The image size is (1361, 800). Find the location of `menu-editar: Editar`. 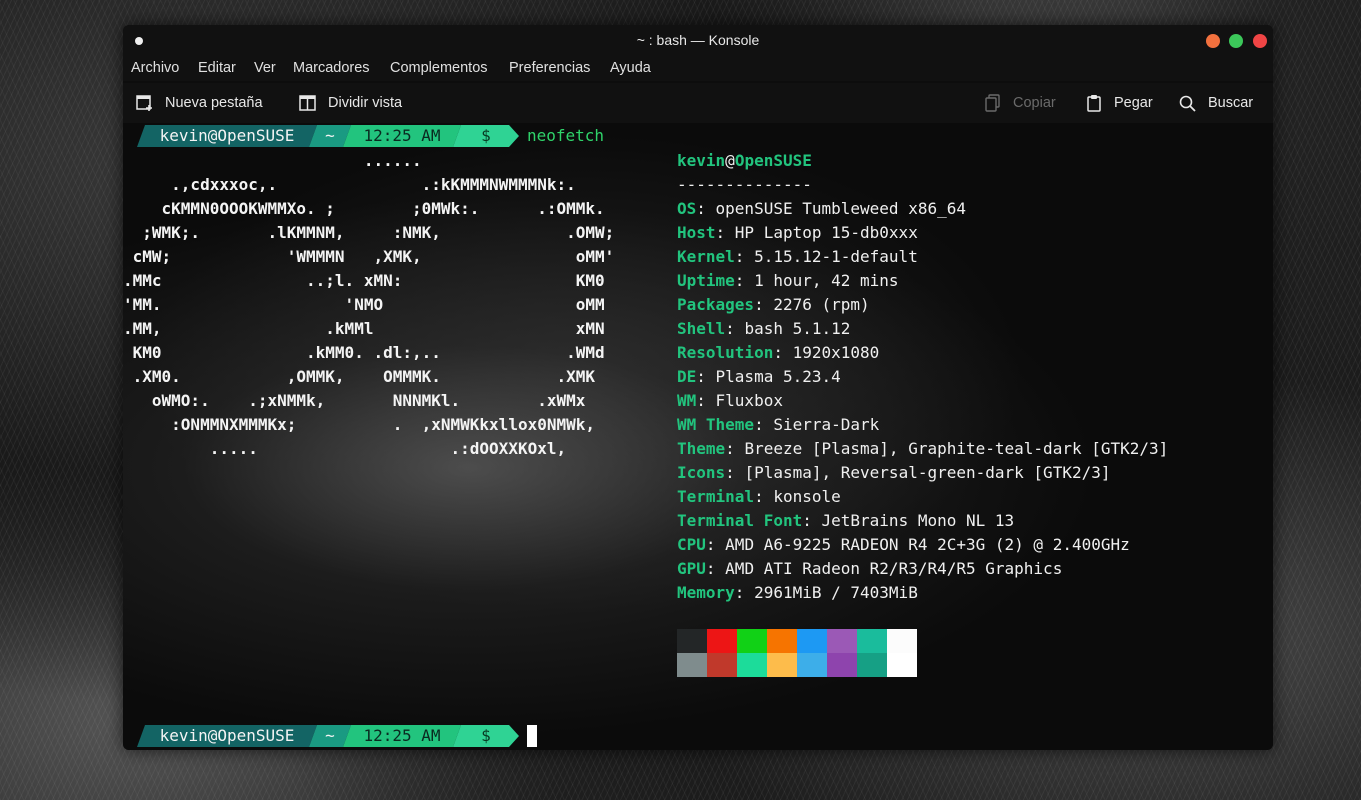

menu-editar: Editar is located at coordinates (217, 68).